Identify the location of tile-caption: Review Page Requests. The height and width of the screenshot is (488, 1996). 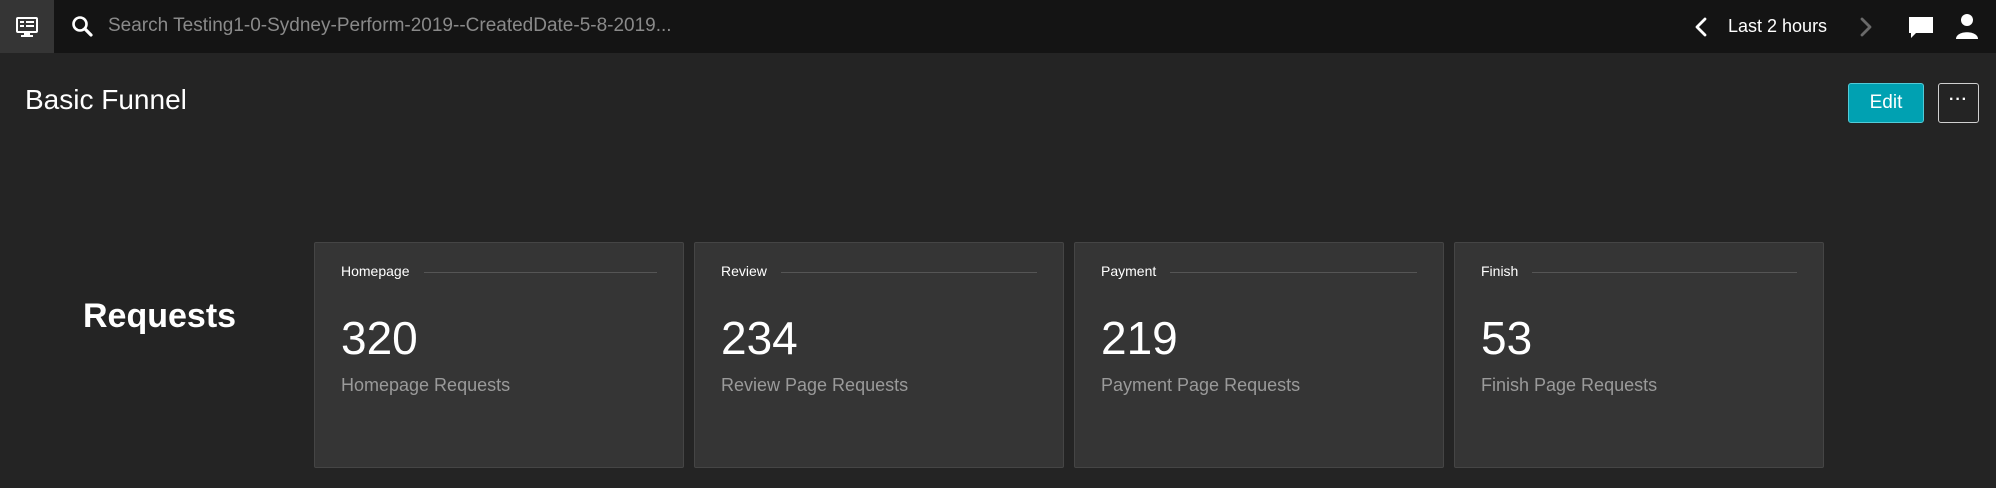
(815, 385).